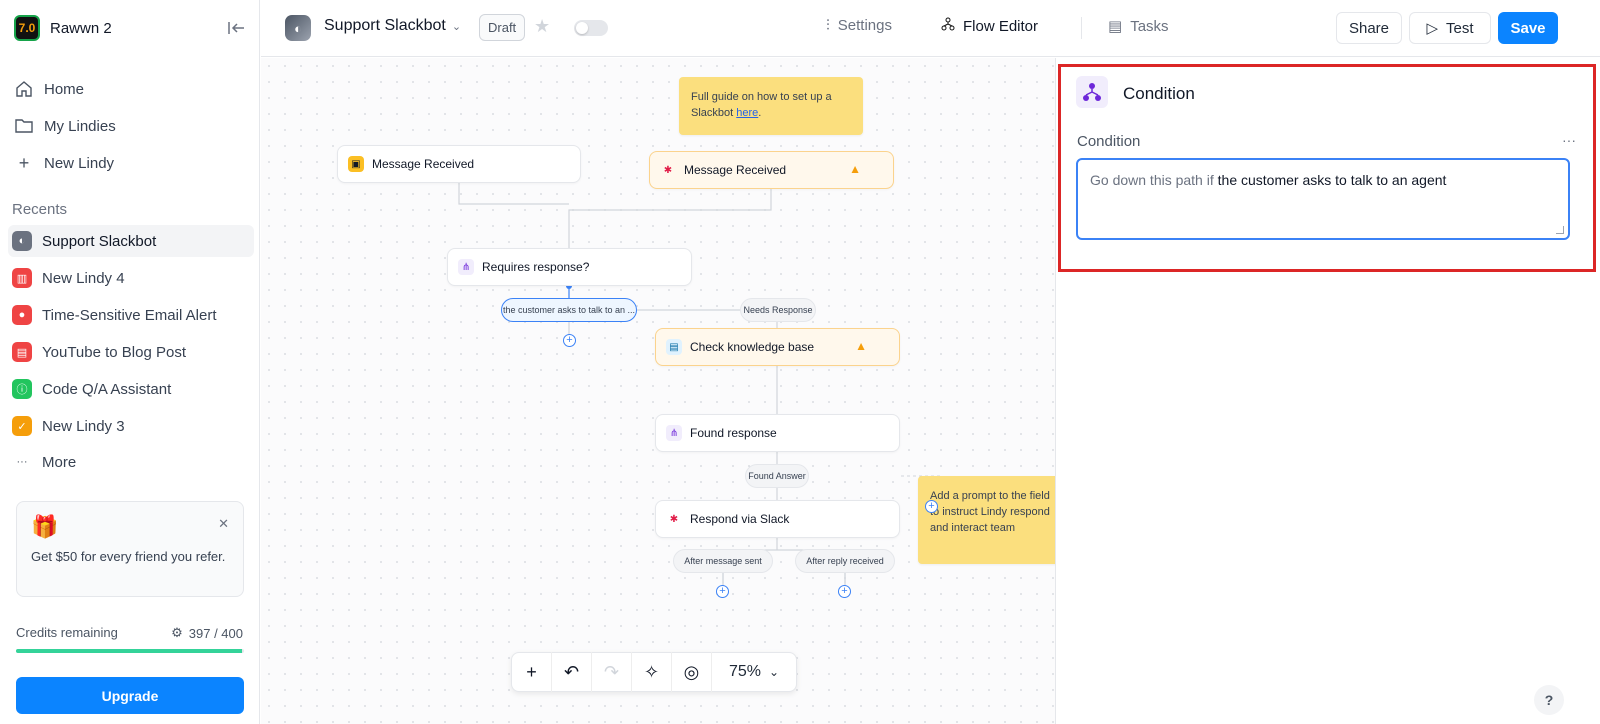  Describe the element at coordinates (81, 28) in the screenshot. I see `workspace-name: Rawwn 2` at that location.